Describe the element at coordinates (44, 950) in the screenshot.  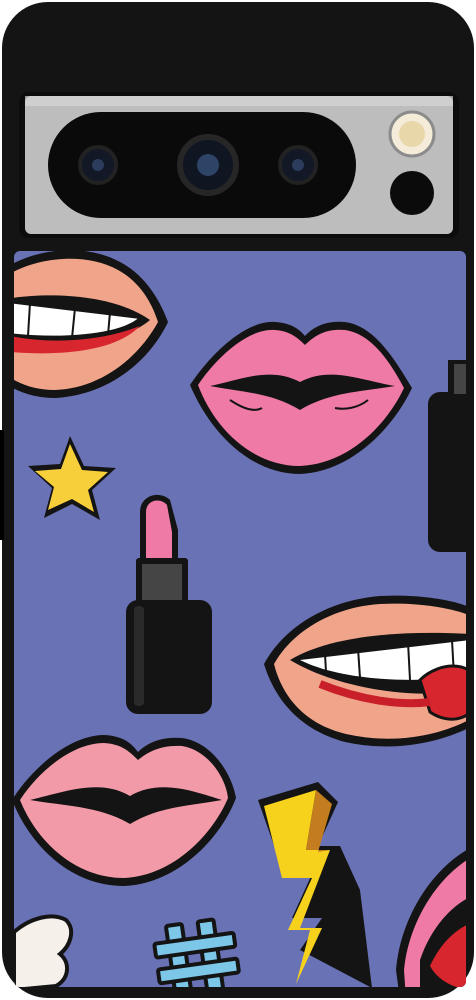
I see `hand-motif` at that location.